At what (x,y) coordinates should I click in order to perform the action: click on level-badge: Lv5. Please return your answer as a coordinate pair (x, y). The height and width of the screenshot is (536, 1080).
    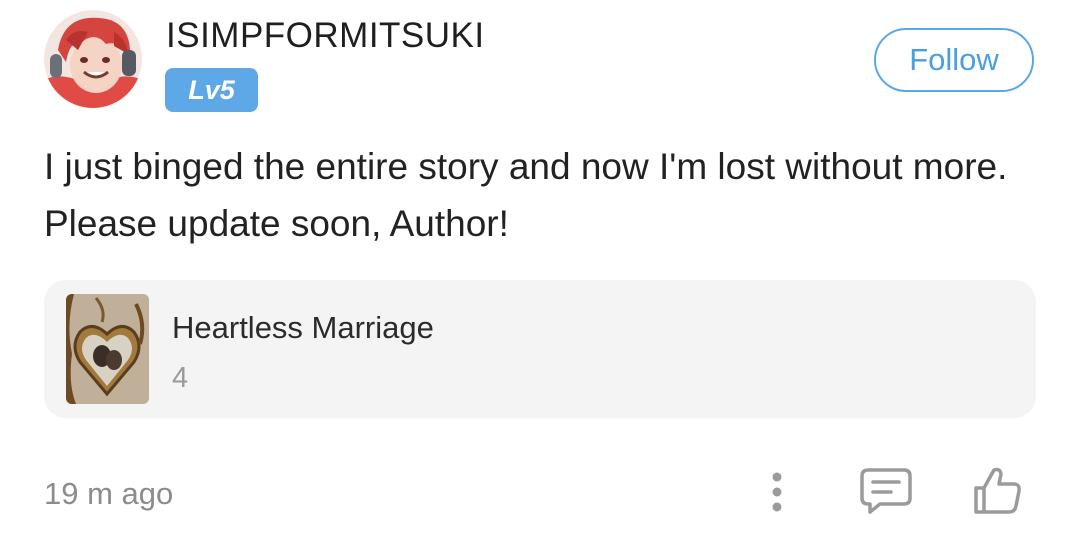
    Looking at the image, I should click on (211, 90).